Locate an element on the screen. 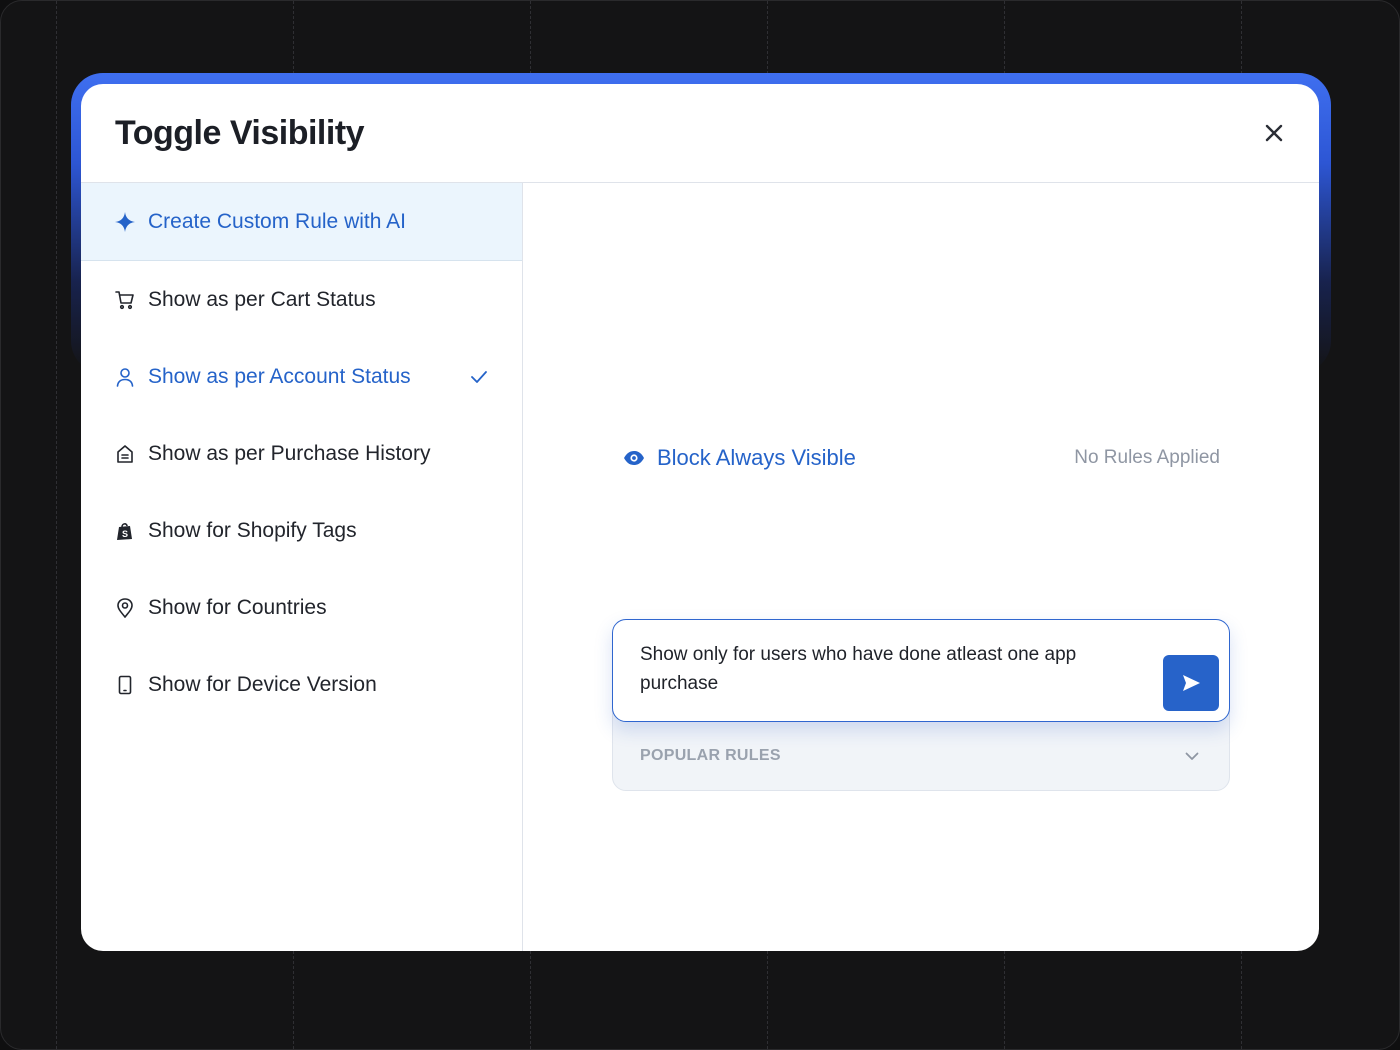 The width and height of the screenshot is (1400, 1050). chevron-down-icon is located at coordinates (1192, 756).